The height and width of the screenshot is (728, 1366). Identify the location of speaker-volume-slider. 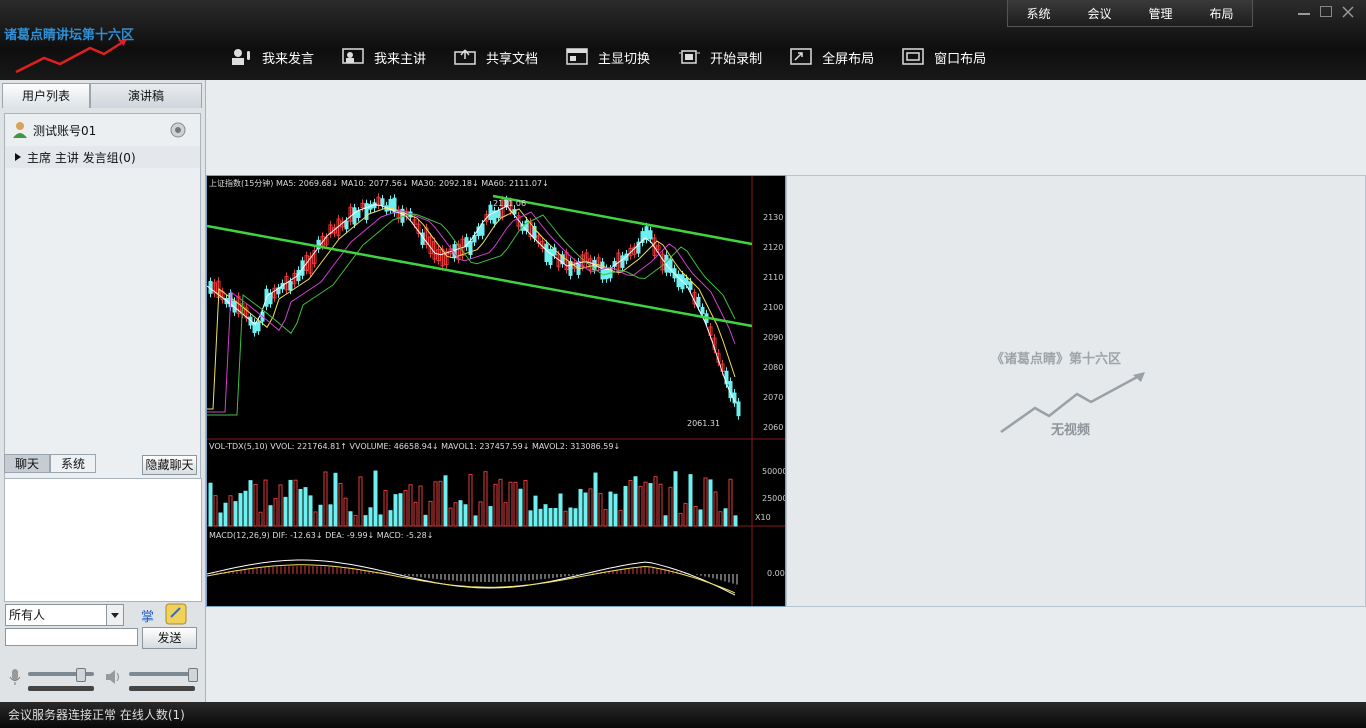
(162, 674).